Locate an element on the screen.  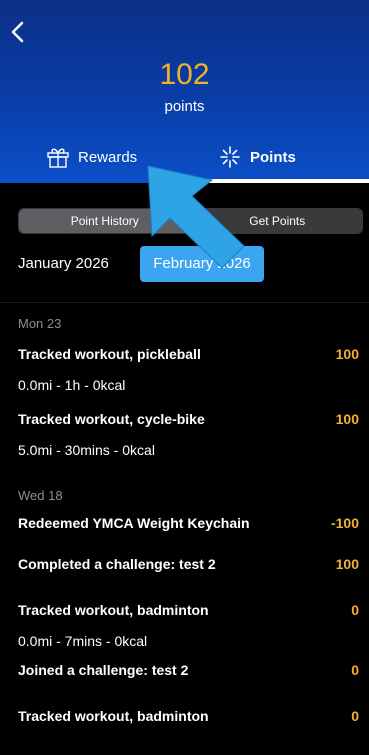
month-tab-february: February 2026 is located at coordinates (202, 264).